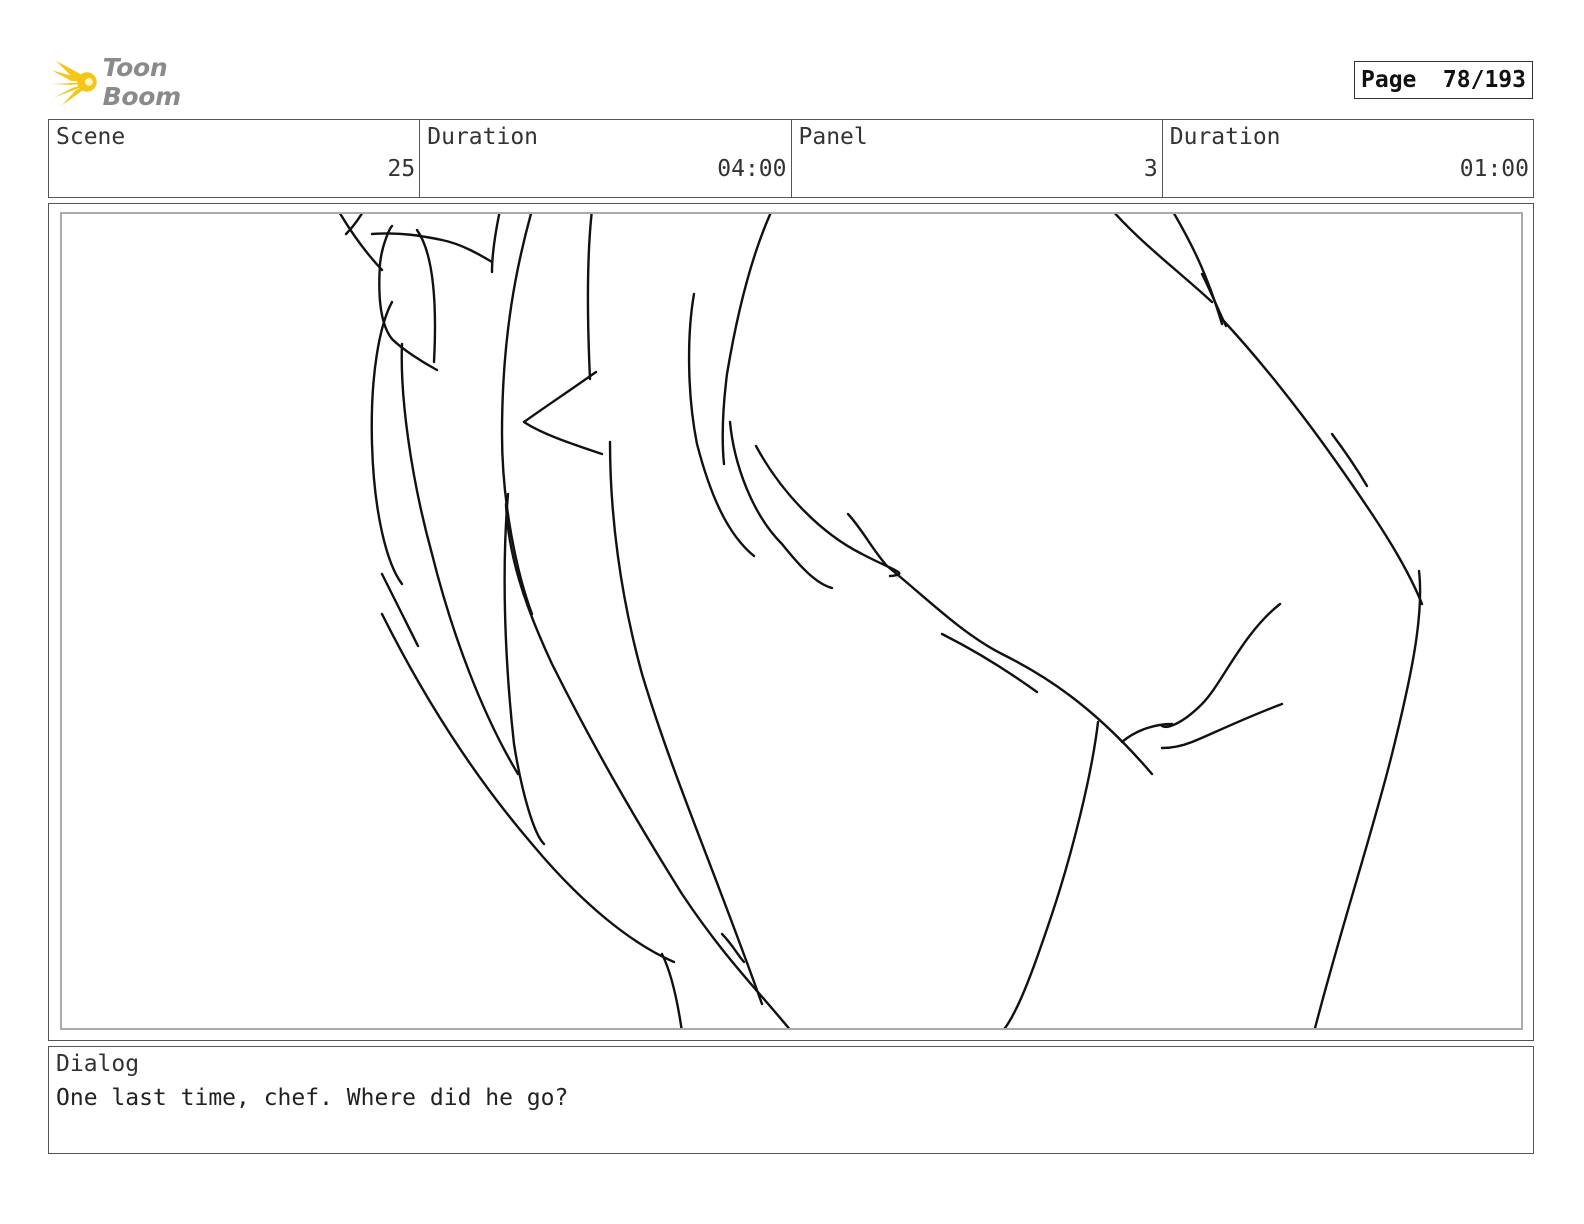  Describe the element at coordinates (1150, 169) in the screenshot. I see `panel-value: 3` at that location.